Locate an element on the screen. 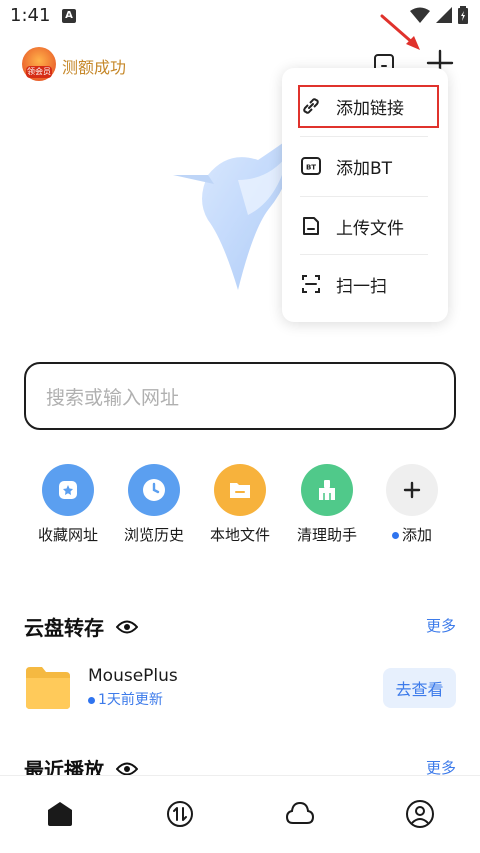  menu-item-label: 扫一扫 is located at coordinates (361, 286).